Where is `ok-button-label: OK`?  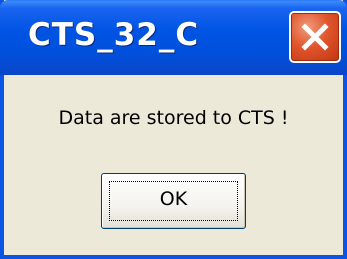
ok-button-label: OK is located at coordinates (173, 199).